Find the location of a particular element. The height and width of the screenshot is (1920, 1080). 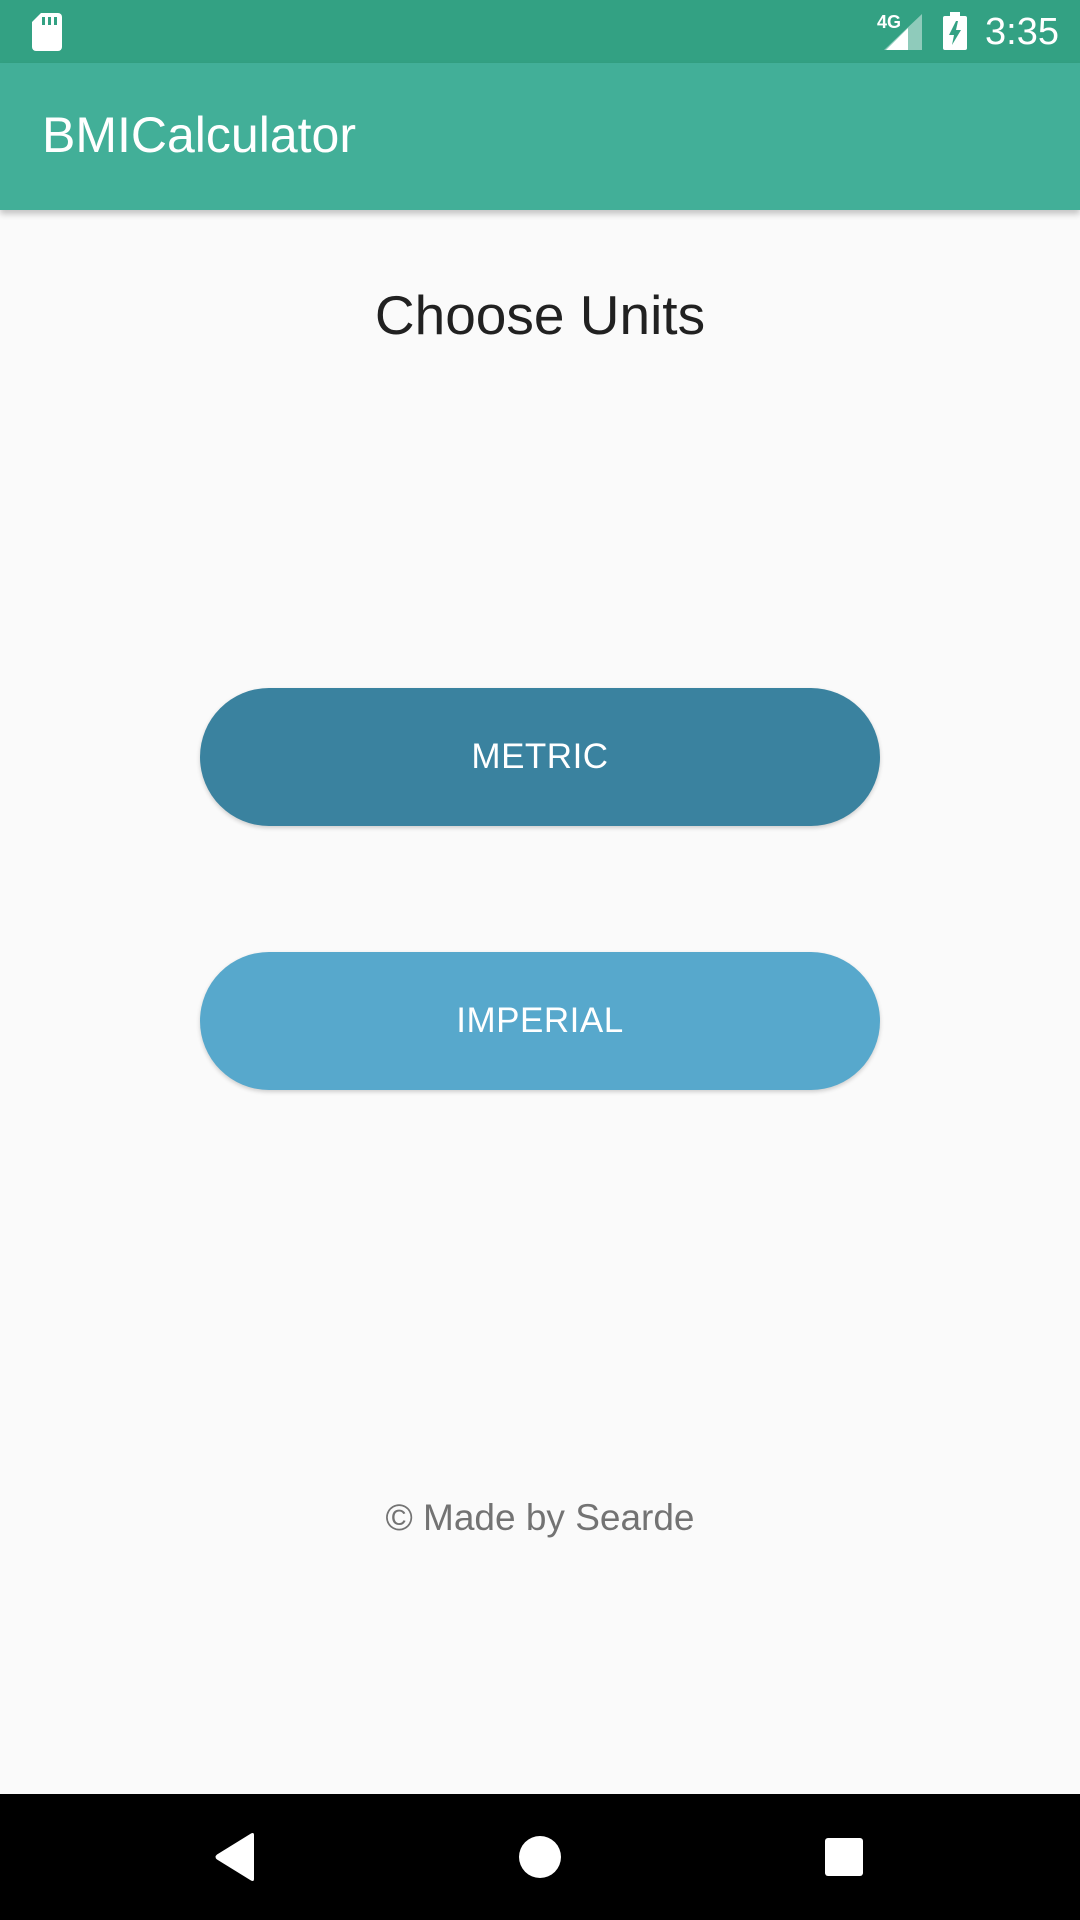

navigation-bar is located at coordinates (540, 1857).